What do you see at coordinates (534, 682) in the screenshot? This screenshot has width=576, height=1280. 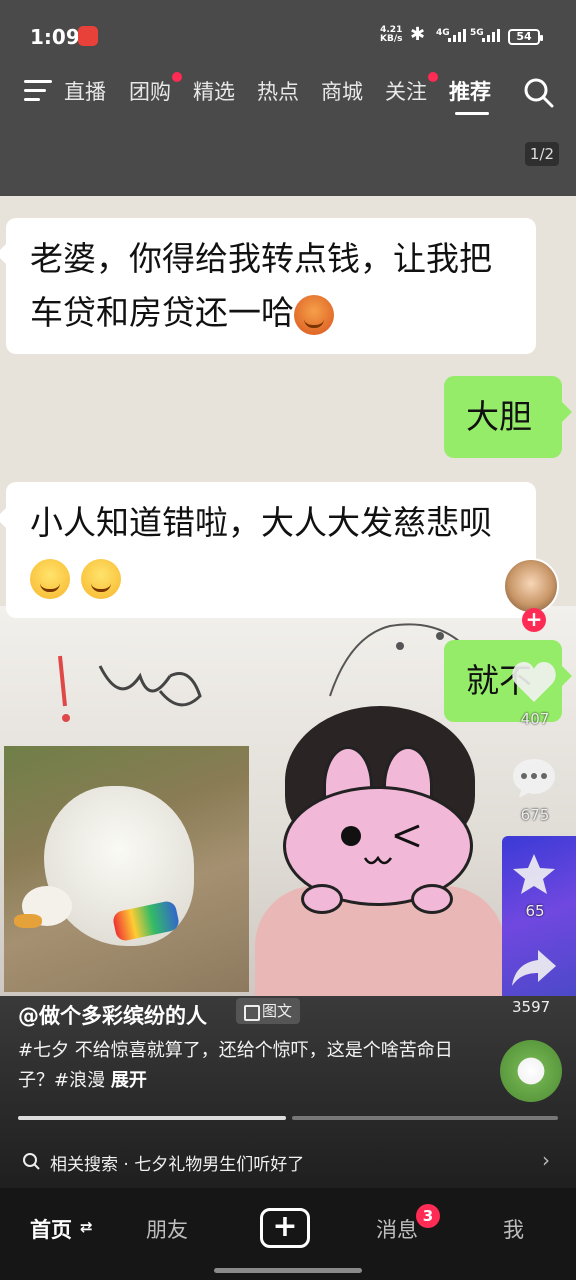 I see `like-heart-icon` at bounding box center [534, 682].